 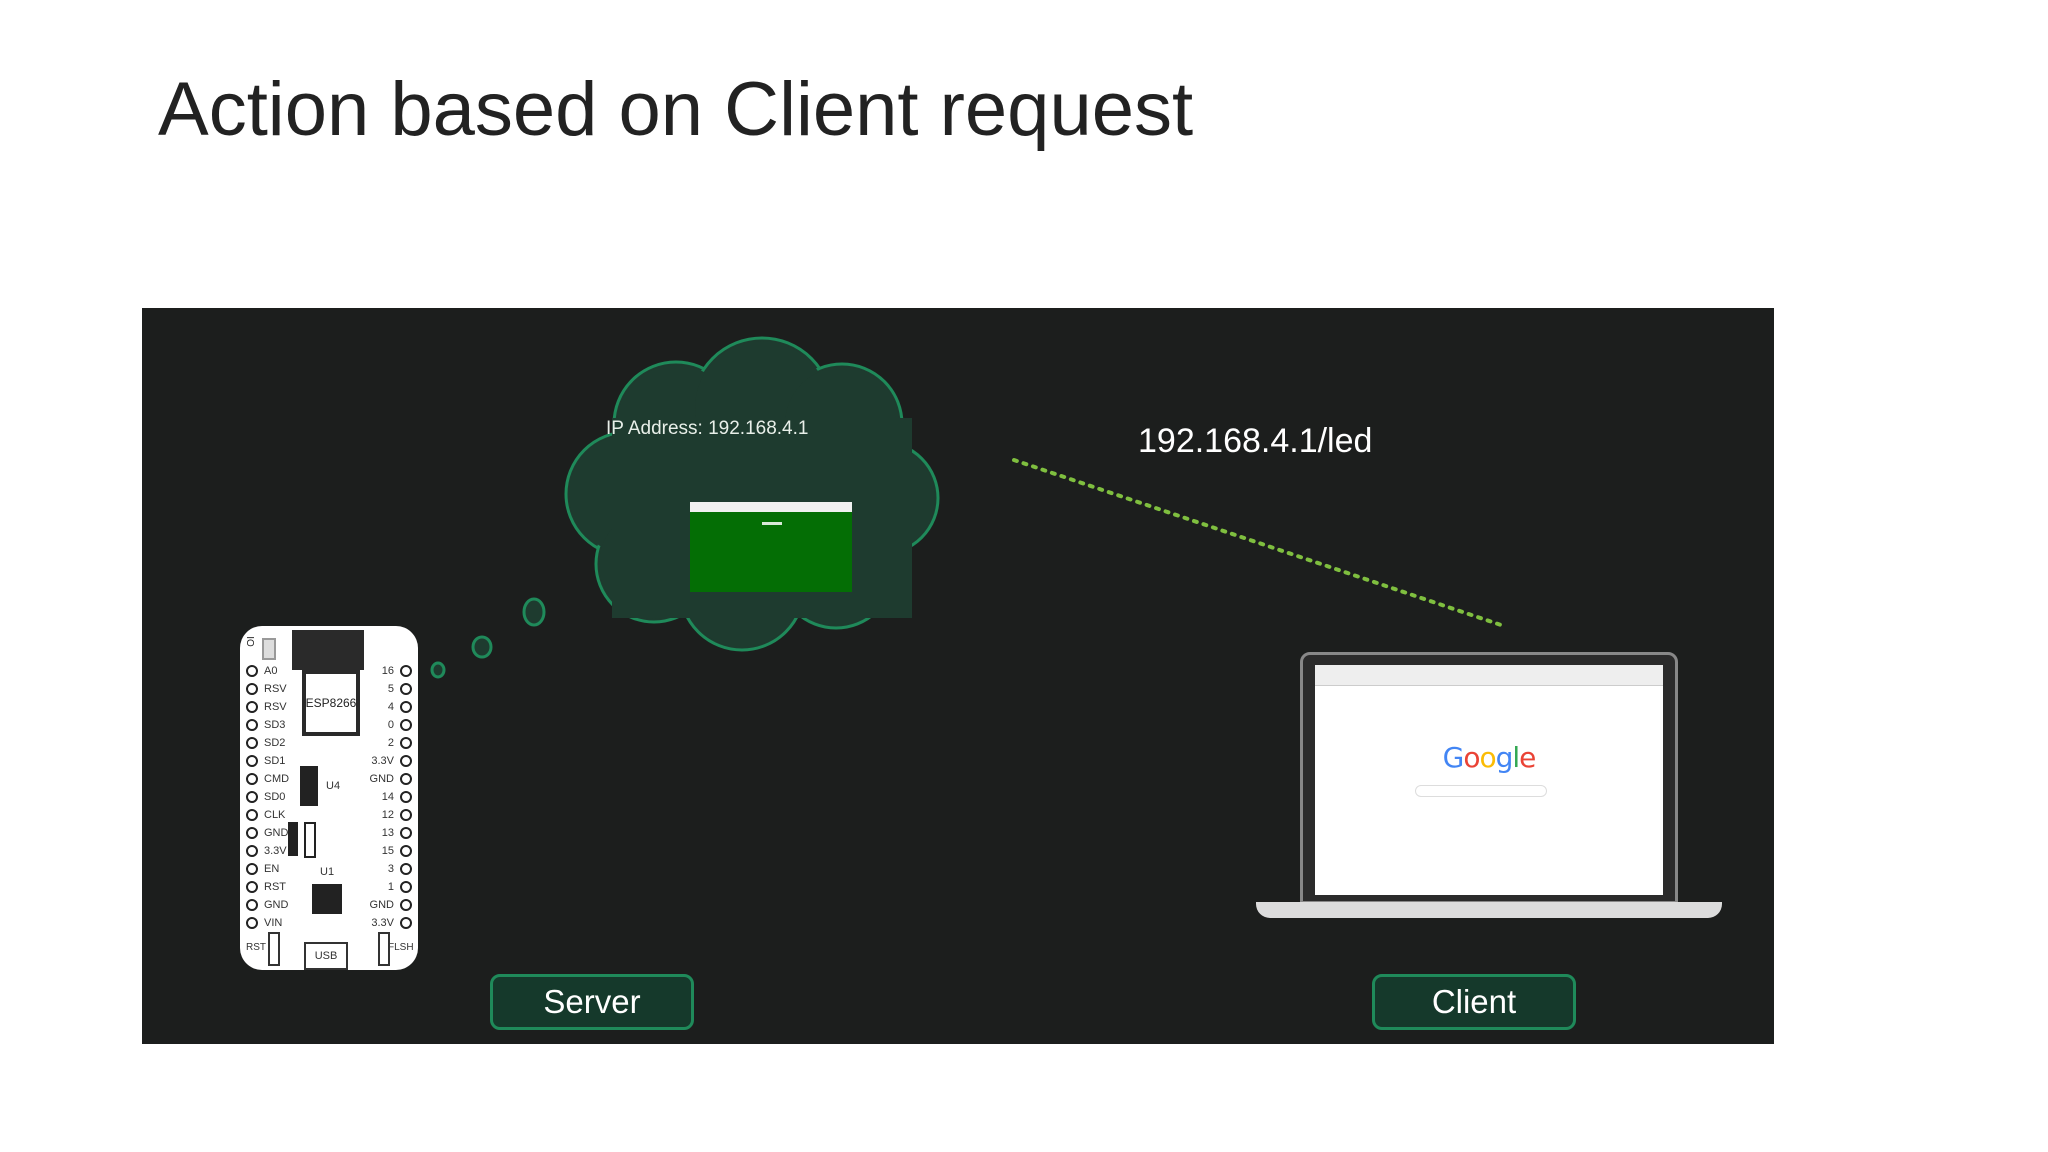 I want to click on board-pin-right-10: 15, so click(x=391, y=851).